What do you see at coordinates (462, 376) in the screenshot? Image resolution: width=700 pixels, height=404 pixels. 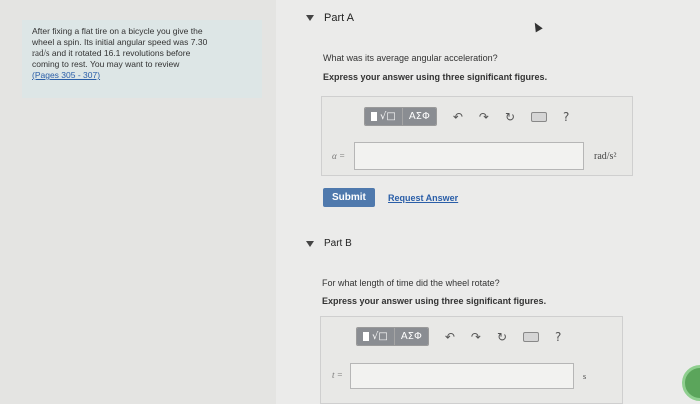 I see `t-input` at bounding box center [462, 376].